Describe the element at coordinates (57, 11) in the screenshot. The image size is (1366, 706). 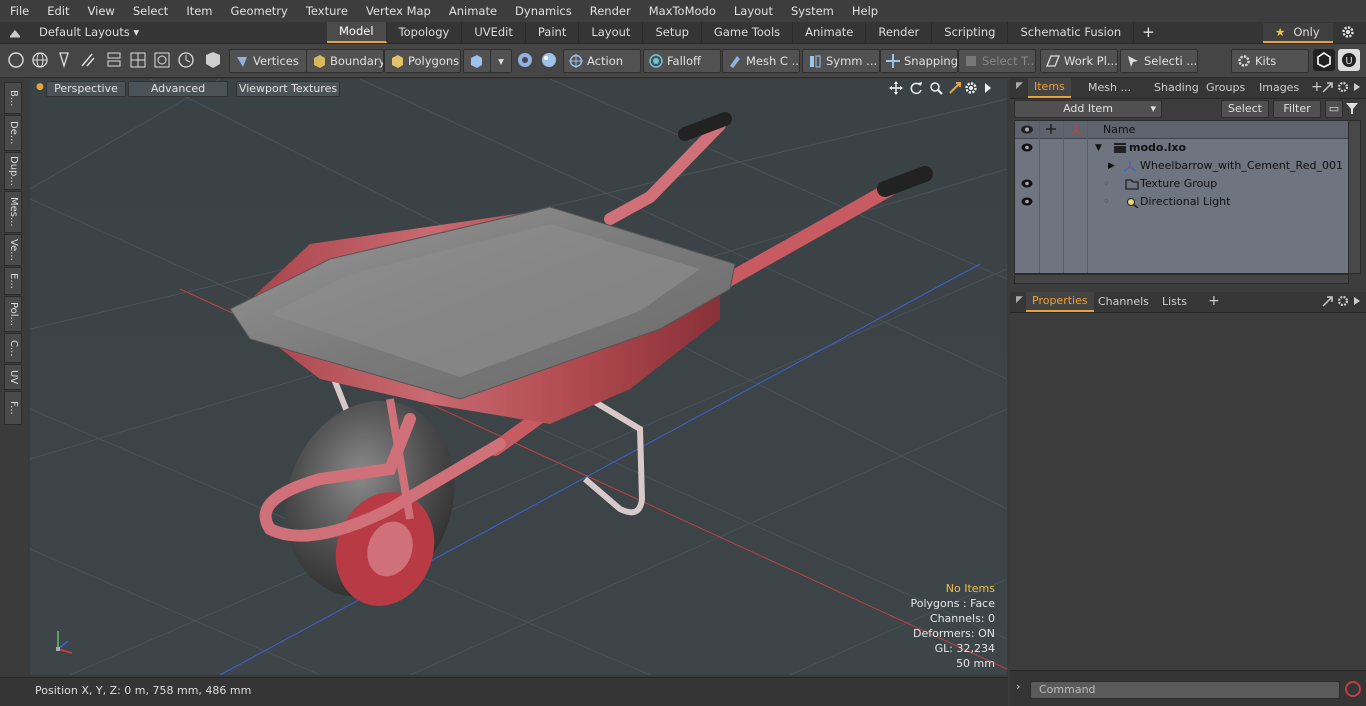
I see `menu-item-edit: Edit` at that location.